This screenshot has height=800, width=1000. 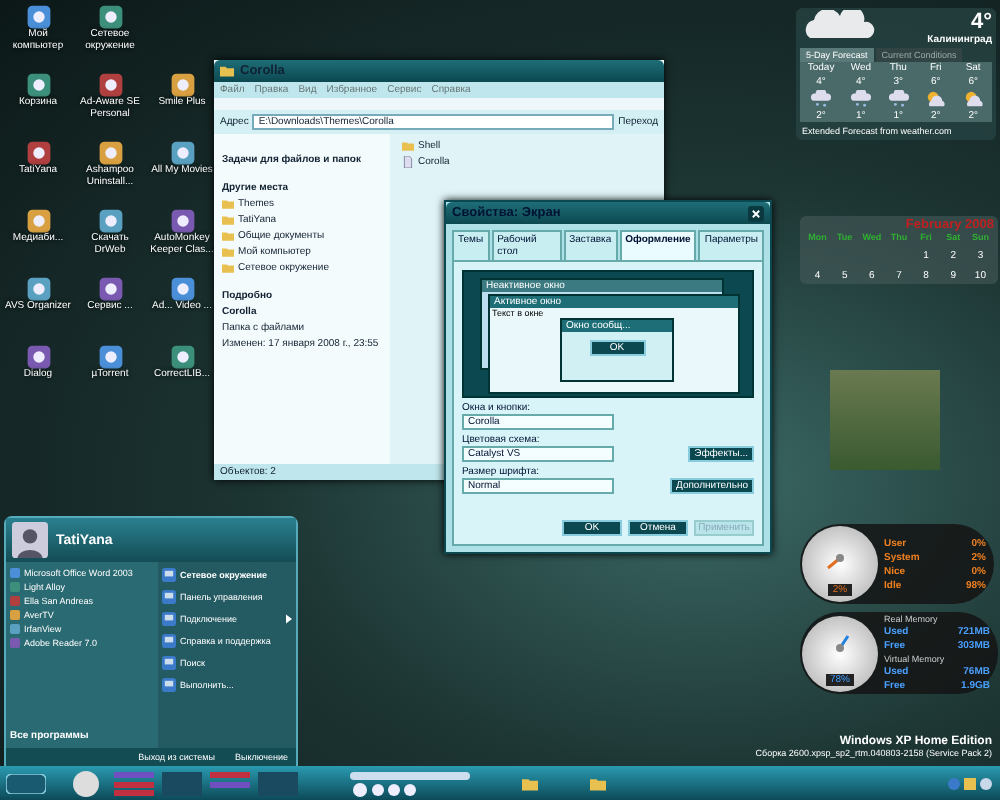 What do you see at coordinates (756, 213) in the screenshot?
I see `close-icon` at bounding box center [756, 213].